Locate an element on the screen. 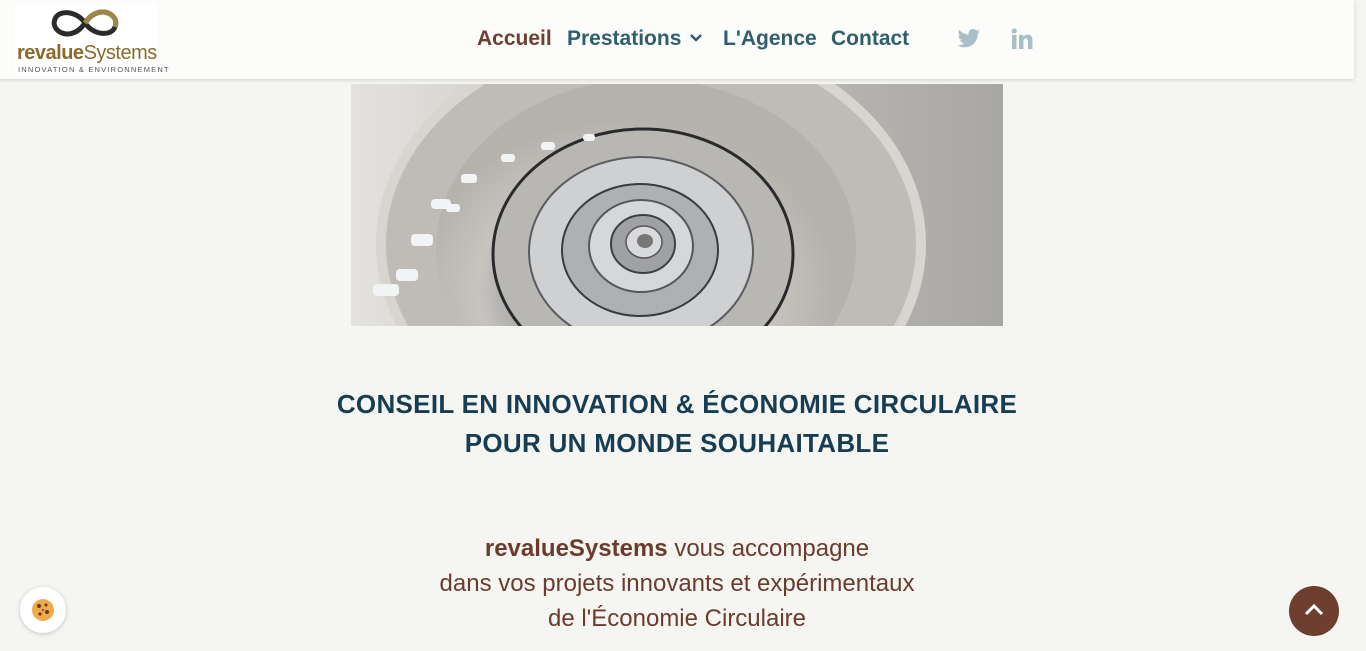 This screenshot has width=1366, height=651. logo-wordmark: revalueSystems is located at coordinates (87, 53).